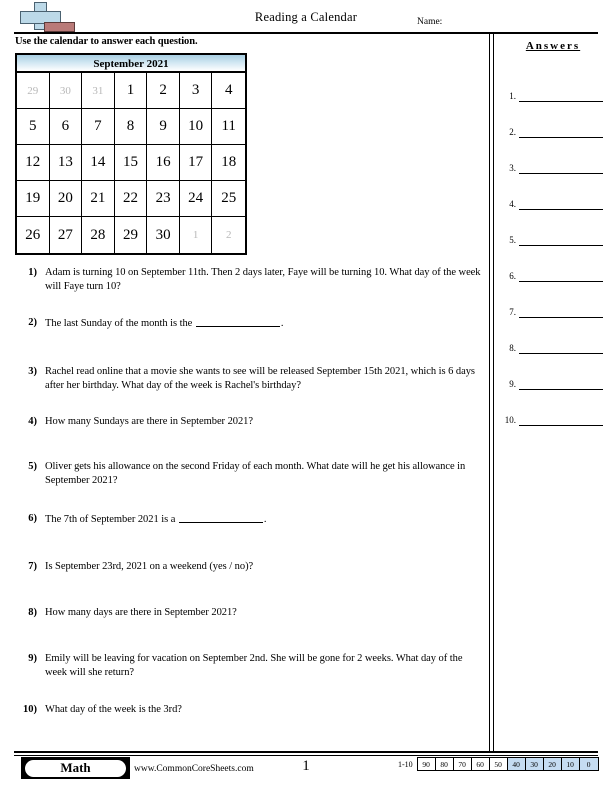 The height and width of the screenshot is (792, 612). What do you see at coordinates (66, 127) in the screenshot?
I see `calendar-day-cell: 6` at bounding box center [66, 127].